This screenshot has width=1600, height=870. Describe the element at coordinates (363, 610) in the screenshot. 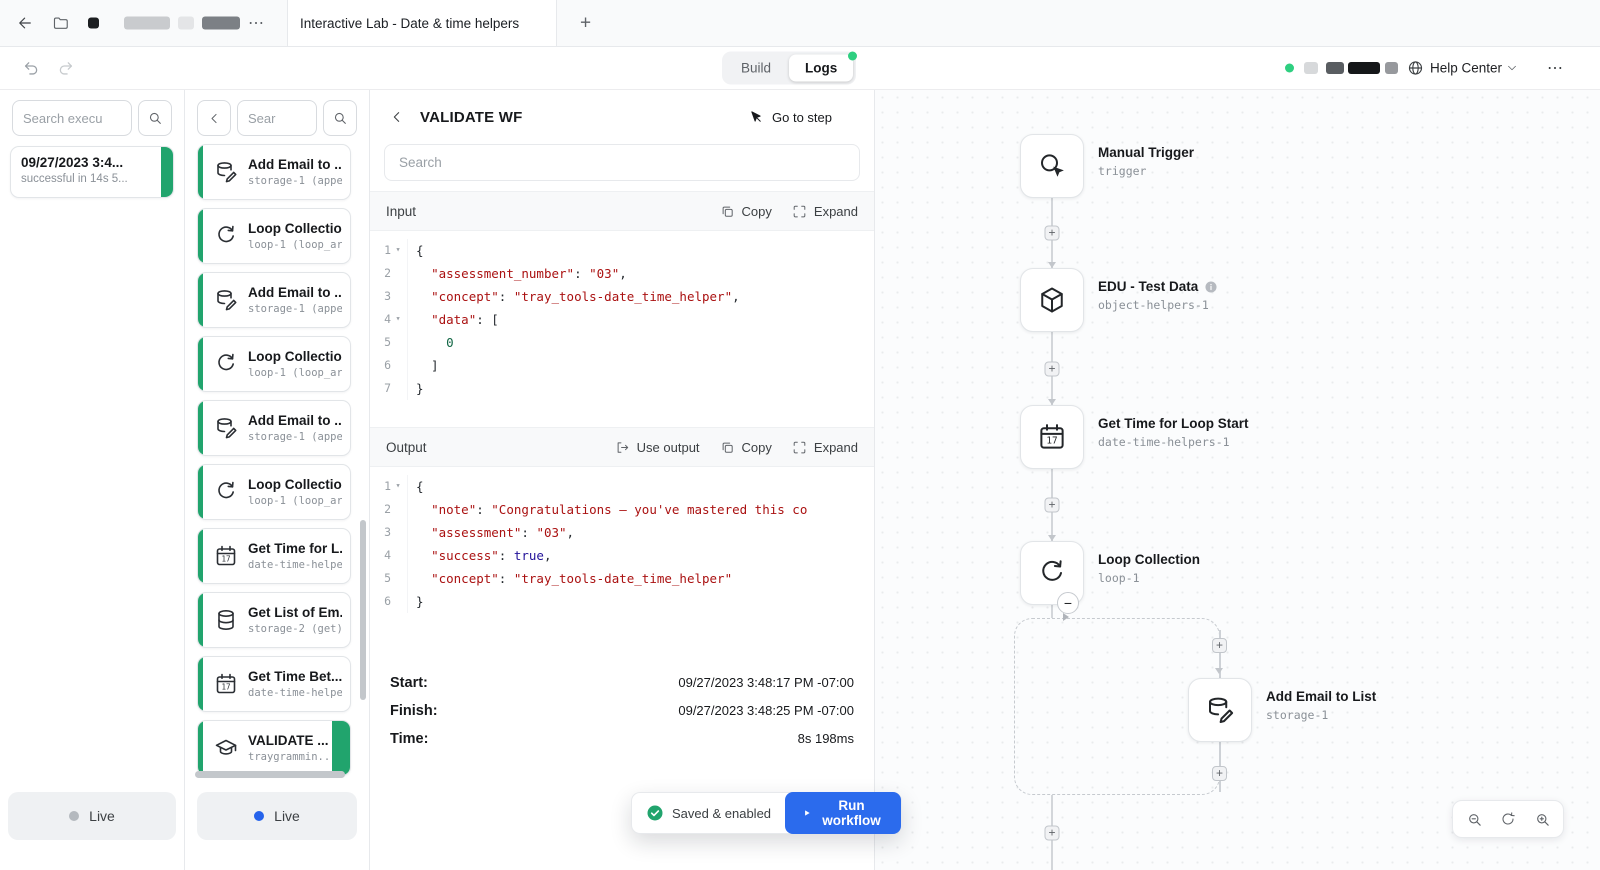

I see `vertical-scrollbar` at that location.